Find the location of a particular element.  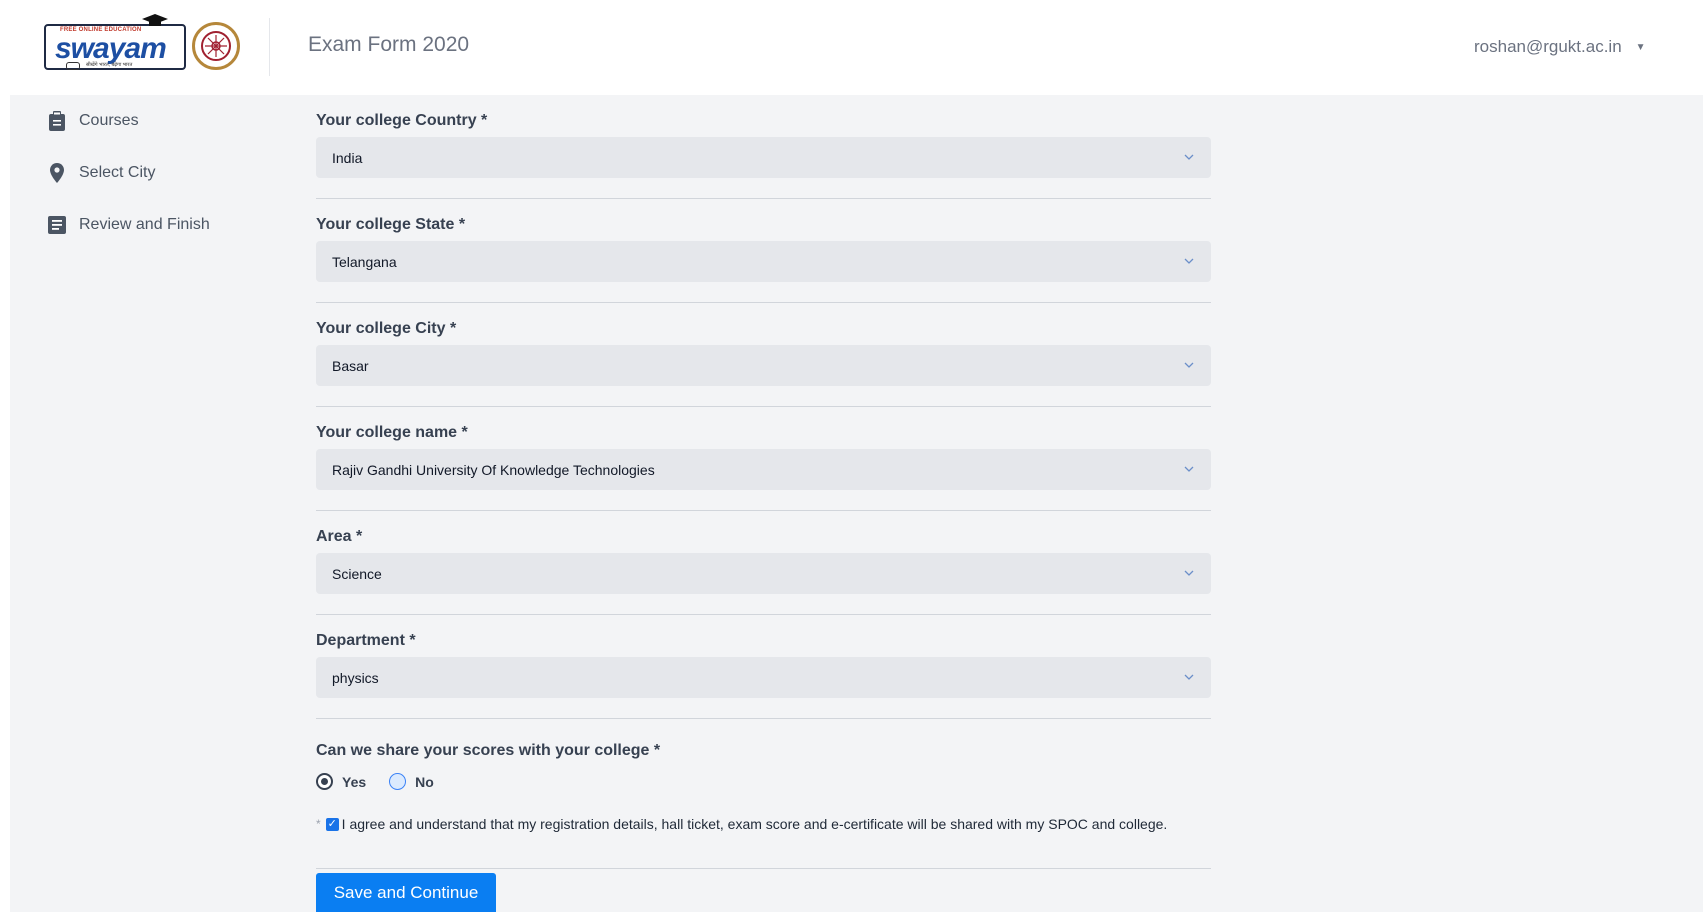

agreement-checkbox: ✓ is located at coordinates (332, 824).